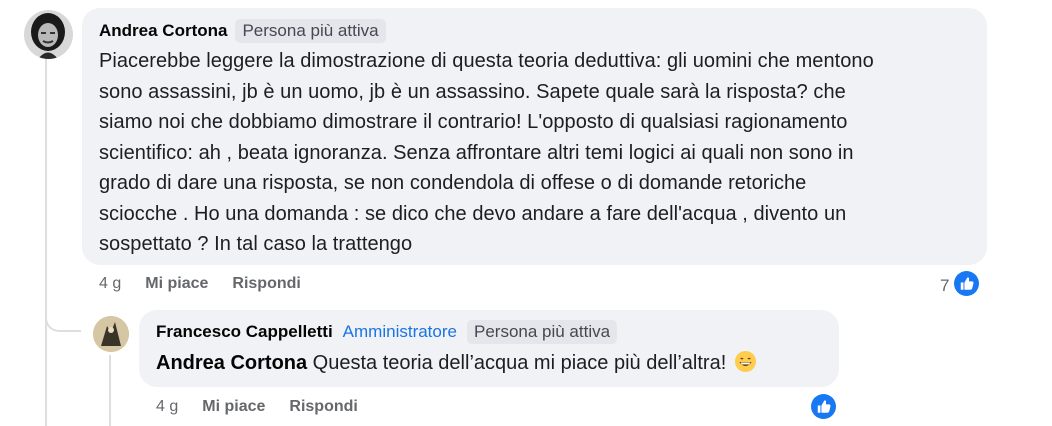 This screenshot has width=1052, height=426. What do you see at coordinates (110, 390) in the screenshot?
I see `thread-connector-reply` at bounding box center [110, 390].